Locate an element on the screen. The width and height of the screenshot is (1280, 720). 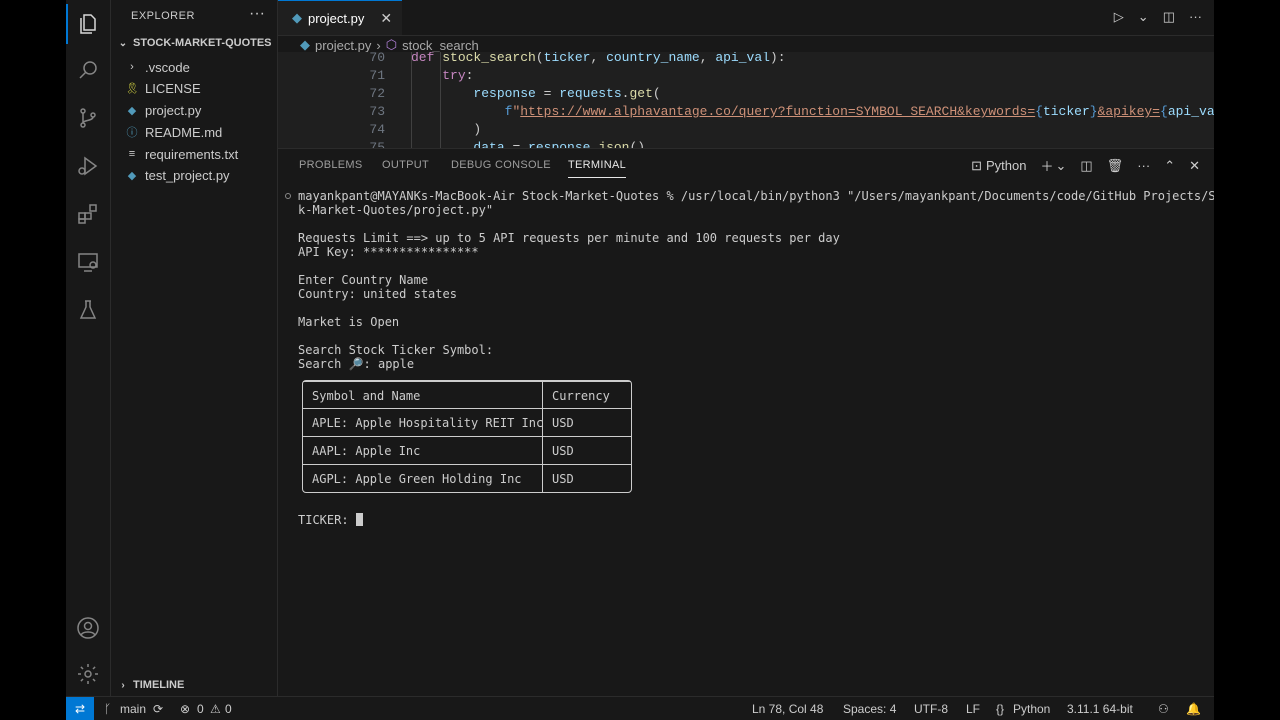
tree-item-label: project.py is located at coordinates (173, 110).